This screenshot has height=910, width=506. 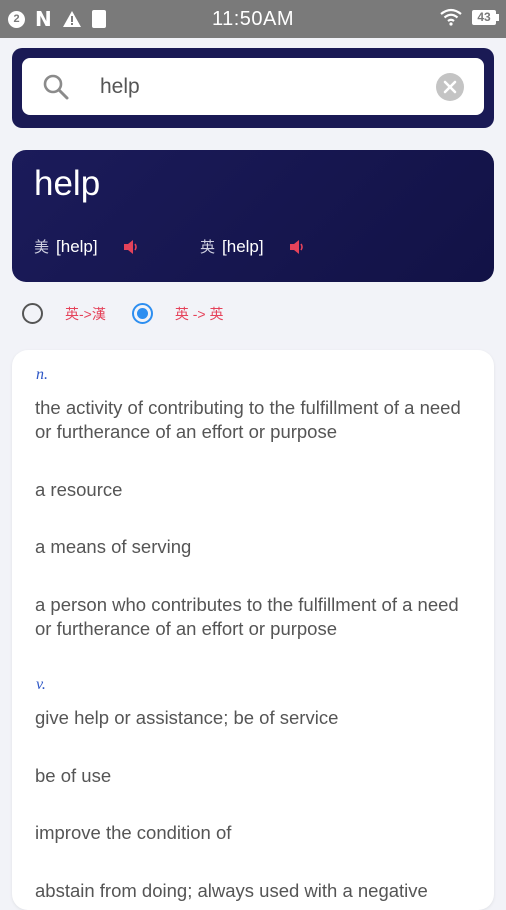 What do you see at coordinates (77, 246) in the screenshot?
I see `us-phonetic: [help]` at bounding box center [77, 246].